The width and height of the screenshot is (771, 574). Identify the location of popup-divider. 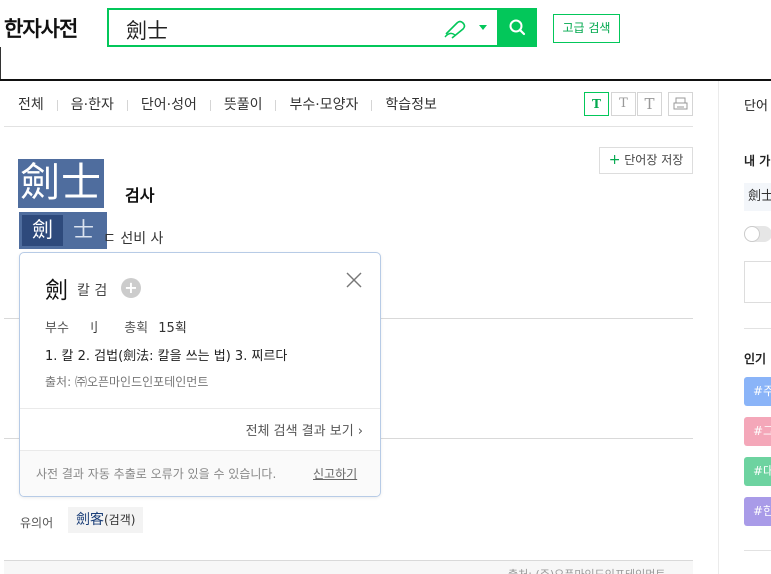
(200, 408).